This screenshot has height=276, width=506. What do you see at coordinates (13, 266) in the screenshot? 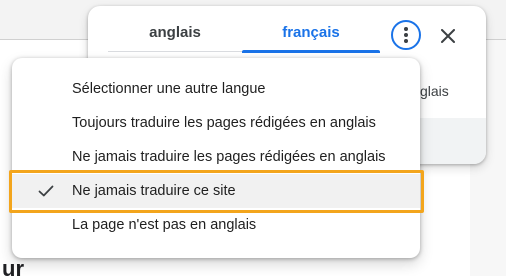
I see `background-page-heading: ur` at bounding box center [13, 266].